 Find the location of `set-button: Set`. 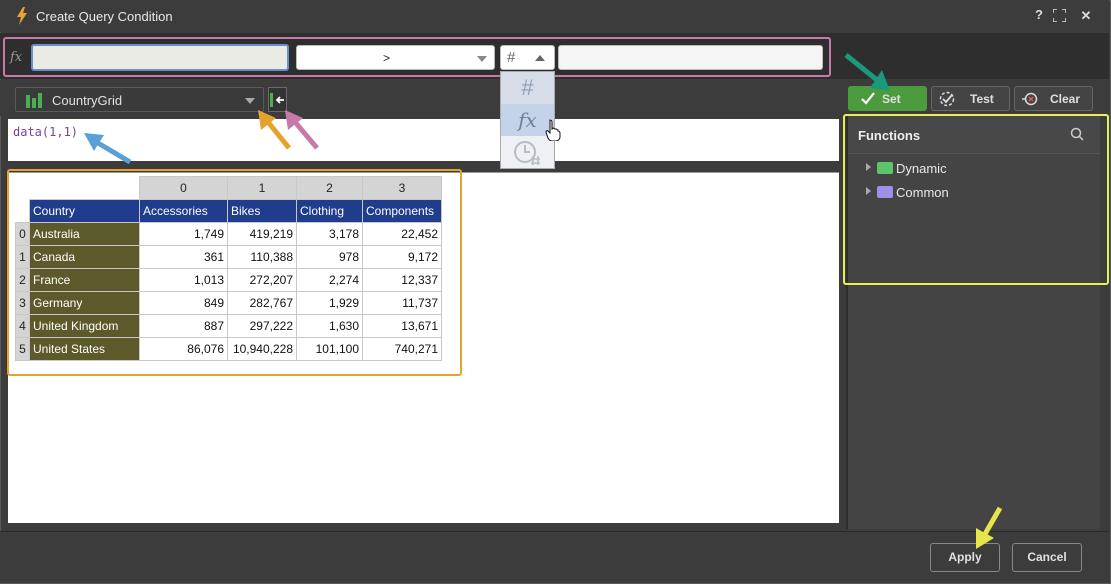

set-button: Set is located at coordinates (887, 98).